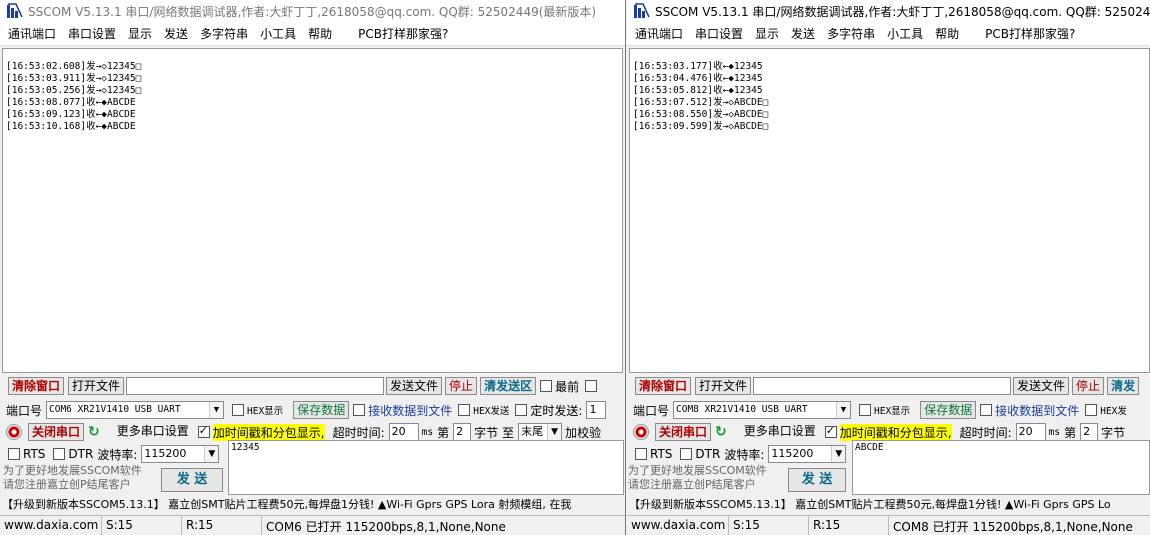 The width and height of the screenshot is (1150, 535). I want to click on hex-display-label: HEX显示, so click(265, 411).